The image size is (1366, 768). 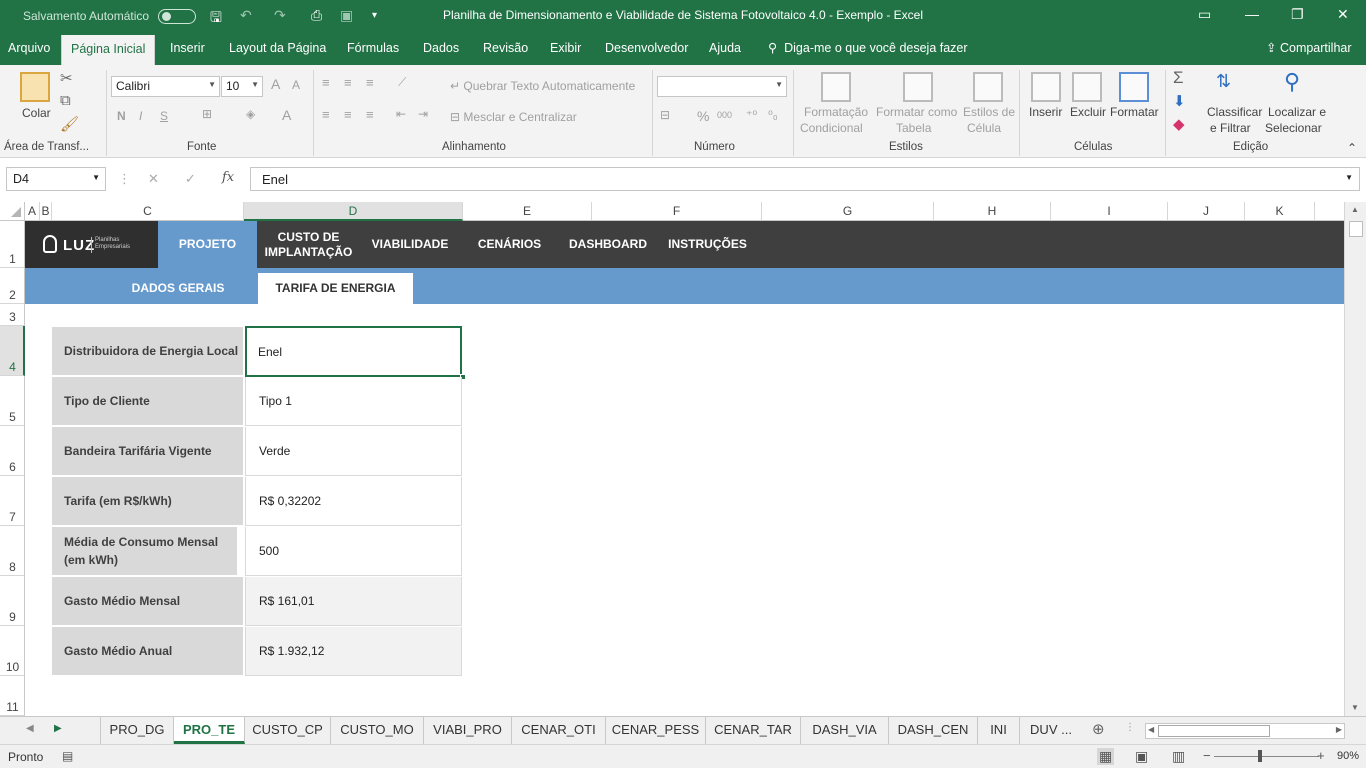 I want to click on sheet-tab-ini: INI, so click(x=999, y=730).